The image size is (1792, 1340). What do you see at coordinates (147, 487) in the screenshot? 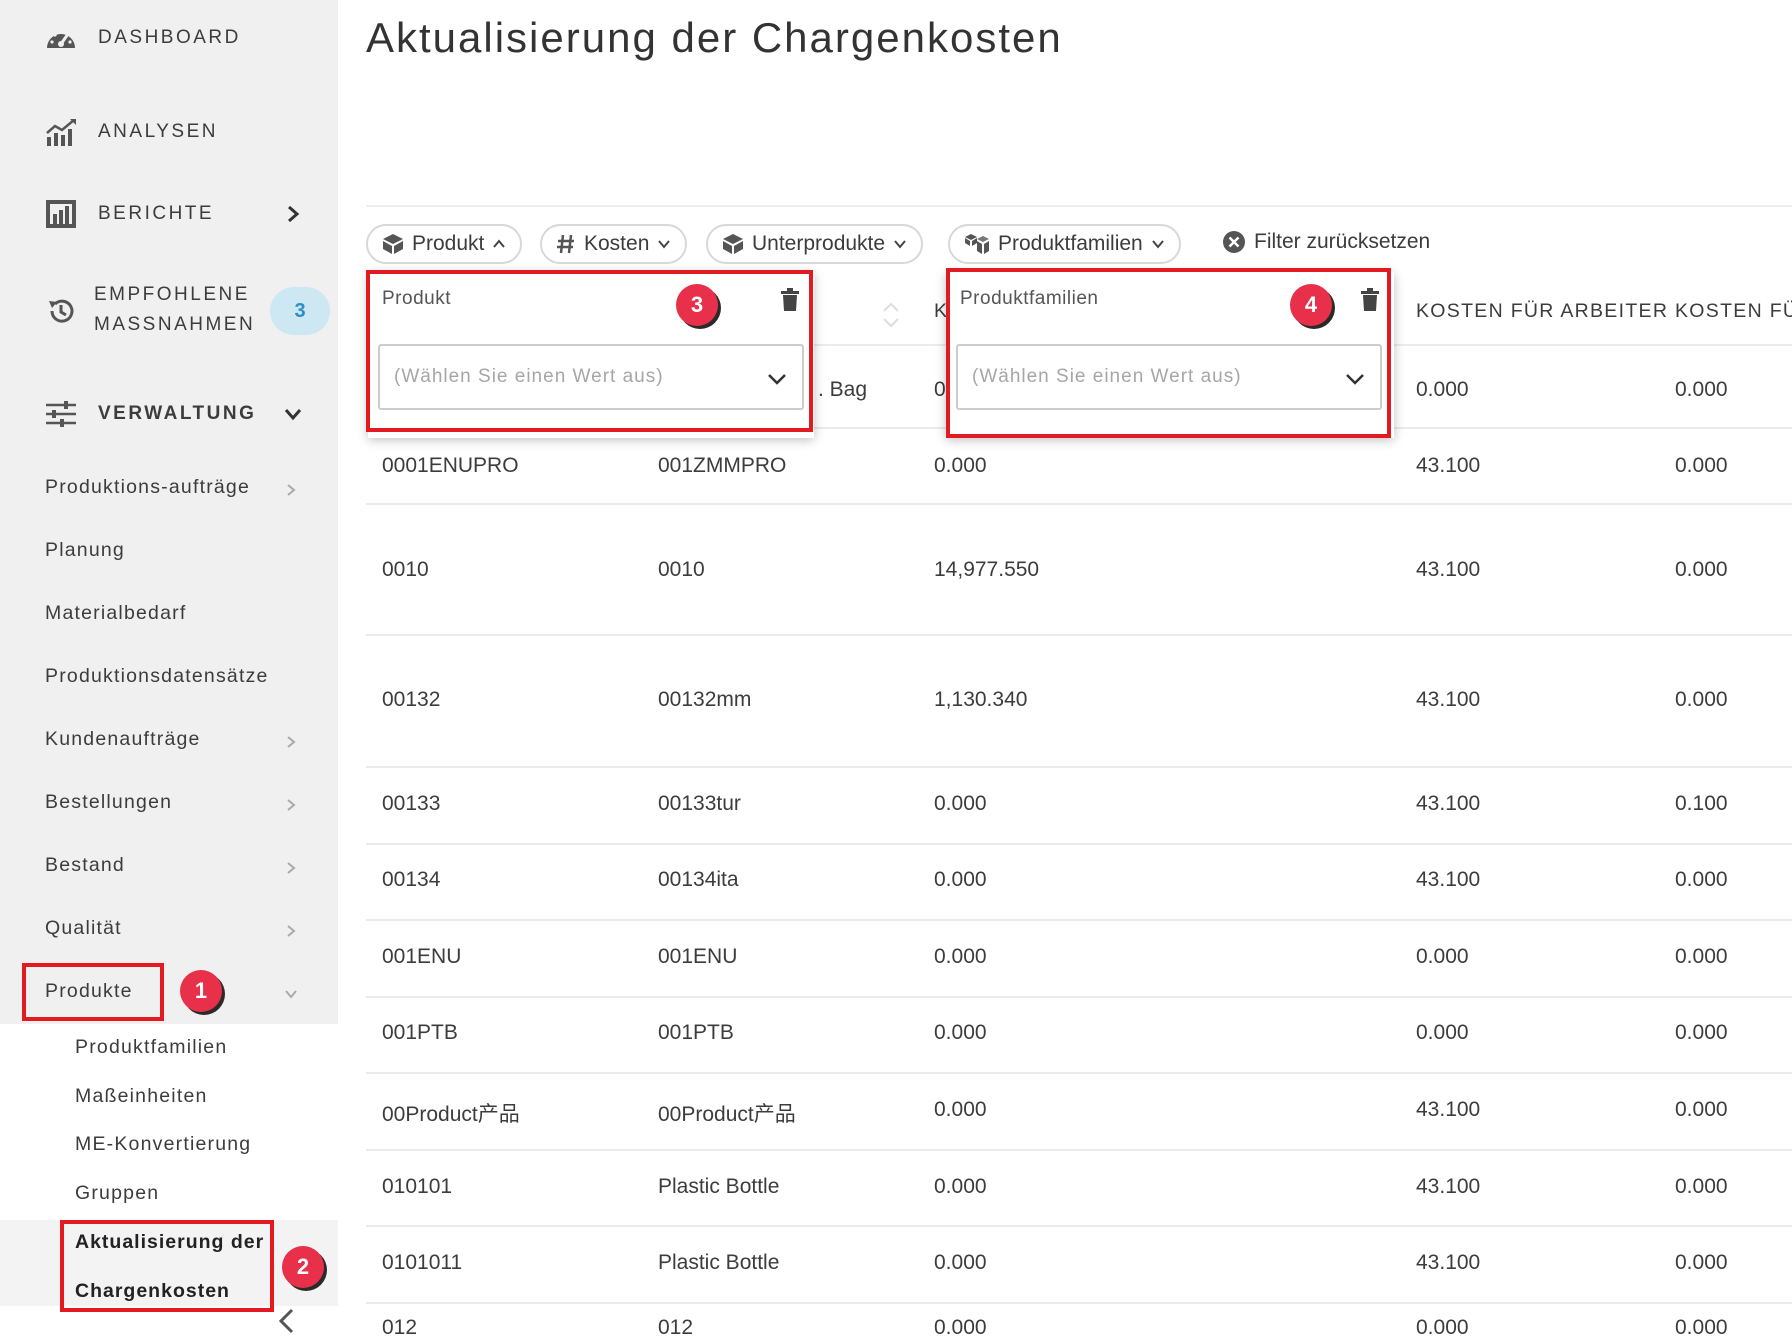
I see `sidebar-item-produktionsauftraege: Produktions-aufträge` at bounding box center [147, 487].